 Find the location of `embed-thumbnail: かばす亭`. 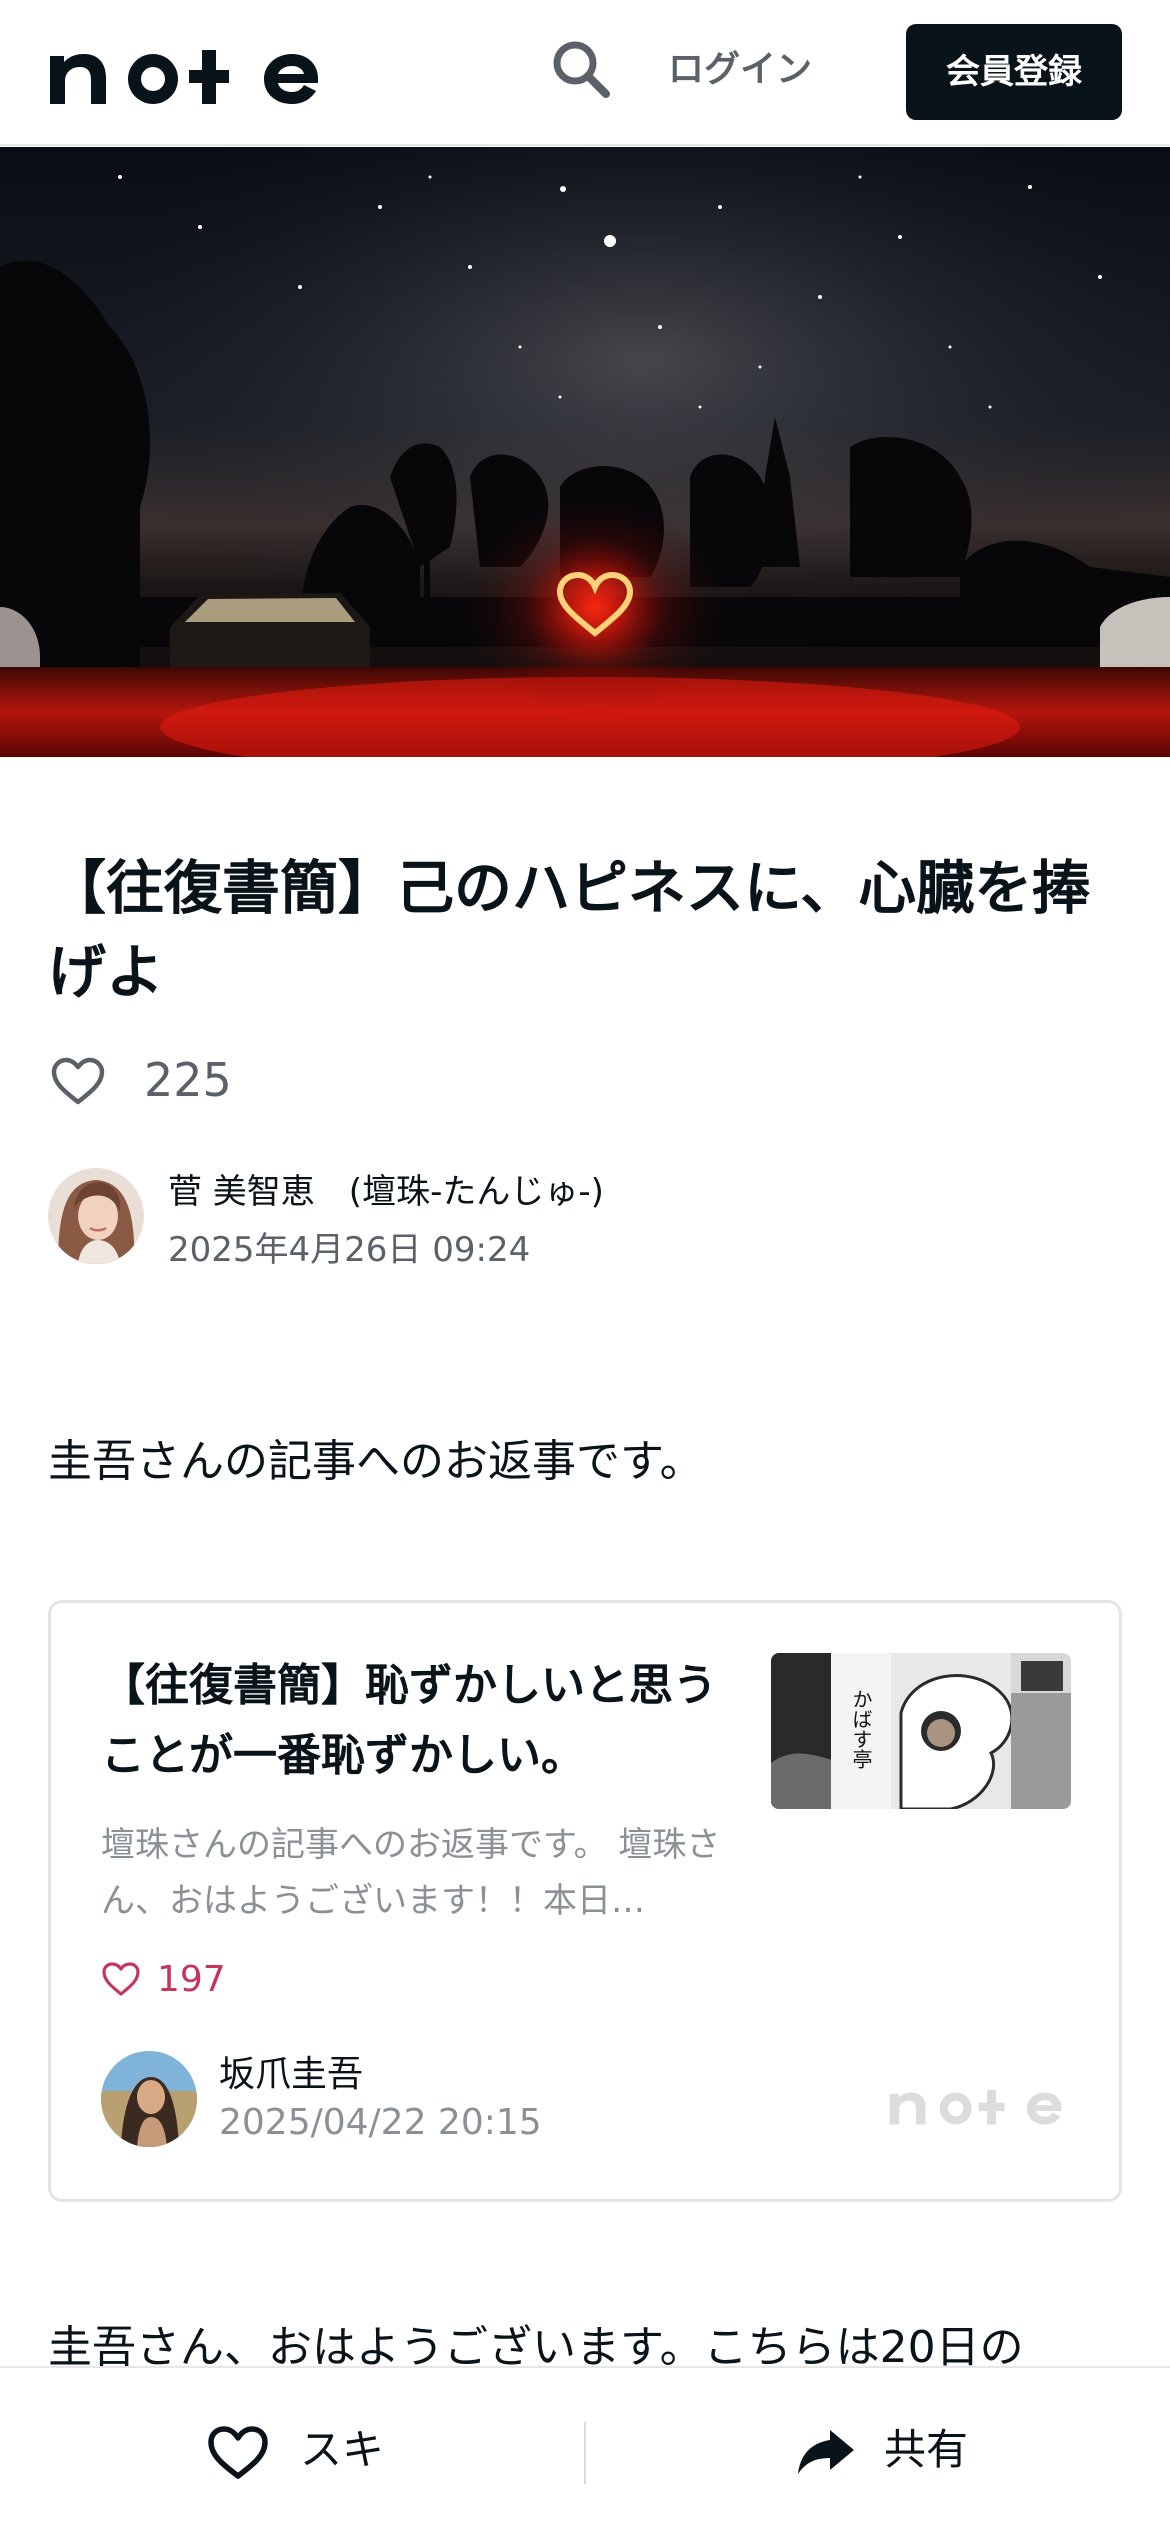

embed-thumbnail: かばす亭 is located at coordinates (921, 1731).